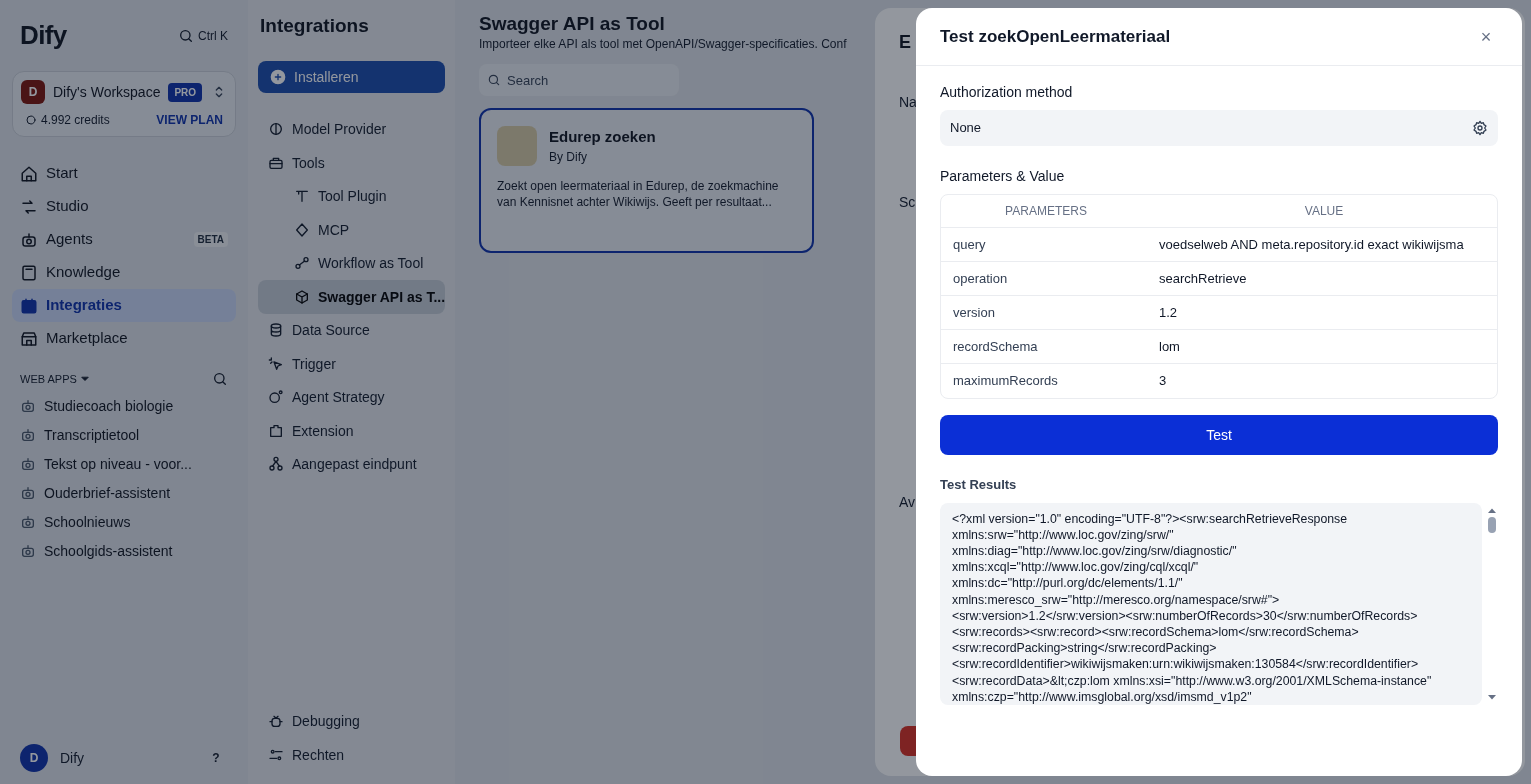 The width and height of the screenshot is (1531, 784). I want to click on nav-item: Start, so click(124, 173).